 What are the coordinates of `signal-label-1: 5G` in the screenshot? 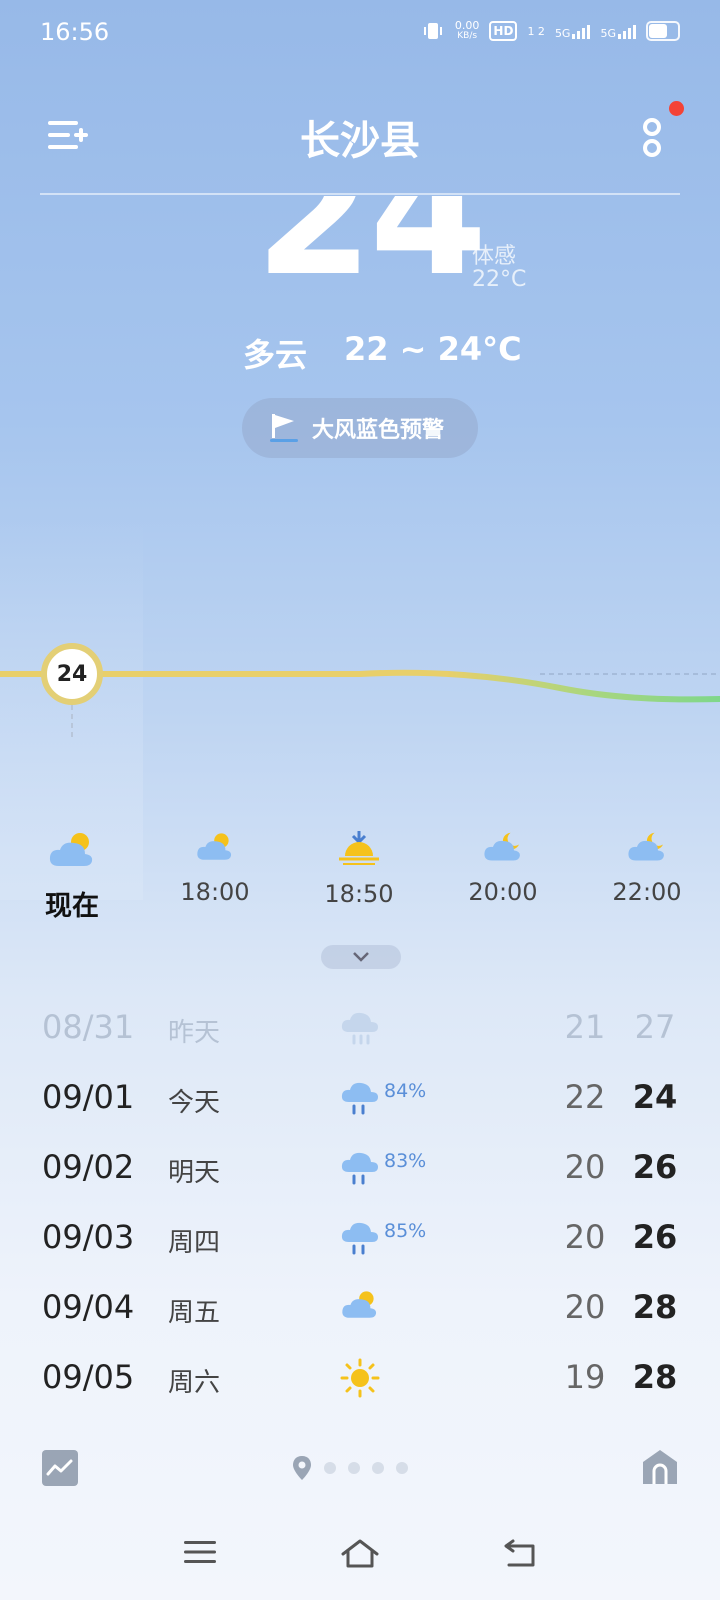 It's located at (562, 33).